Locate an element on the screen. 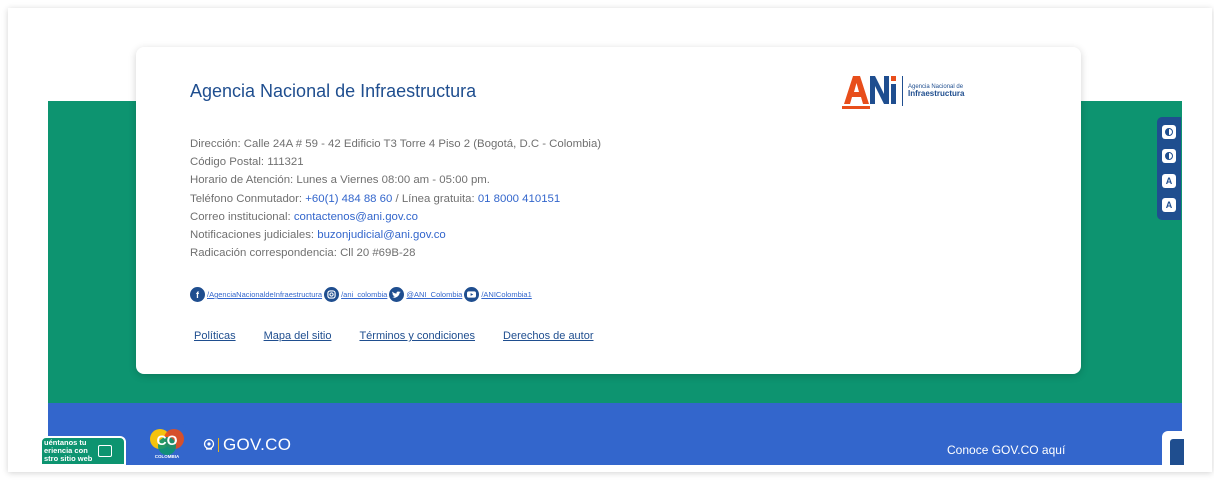  font-decrease-button: A is located at coordinates (1169, 180).